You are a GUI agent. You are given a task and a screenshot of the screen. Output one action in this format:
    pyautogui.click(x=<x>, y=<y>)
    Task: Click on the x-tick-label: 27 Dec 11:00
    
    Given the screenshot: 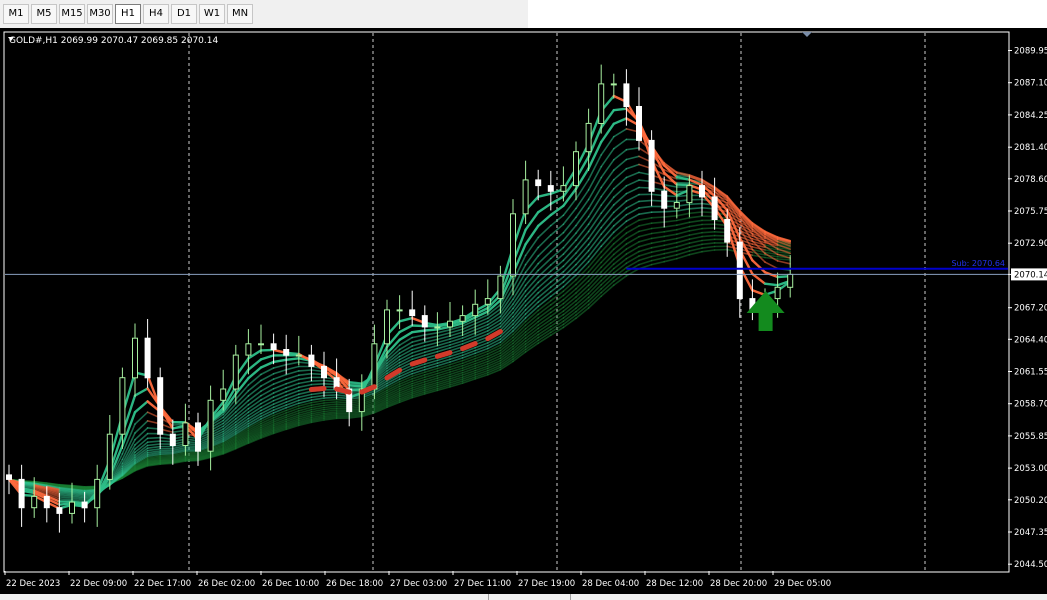 What is the action you would take?
    pyautogui.click(x=482, y=584)
    